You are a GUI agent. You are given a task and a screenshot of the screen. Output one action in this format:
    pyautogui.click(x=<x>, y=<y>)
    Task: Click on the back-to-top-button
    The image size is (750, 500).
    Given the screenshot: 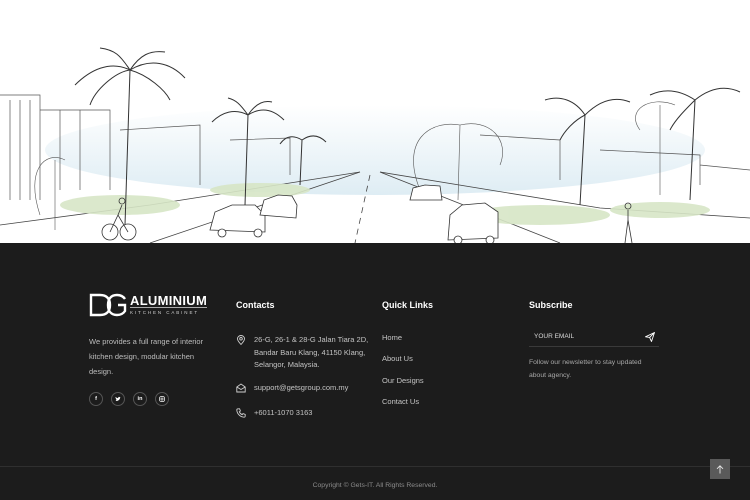 What is the action you would take?
    pyautogui.click(x=720, y=469)
    